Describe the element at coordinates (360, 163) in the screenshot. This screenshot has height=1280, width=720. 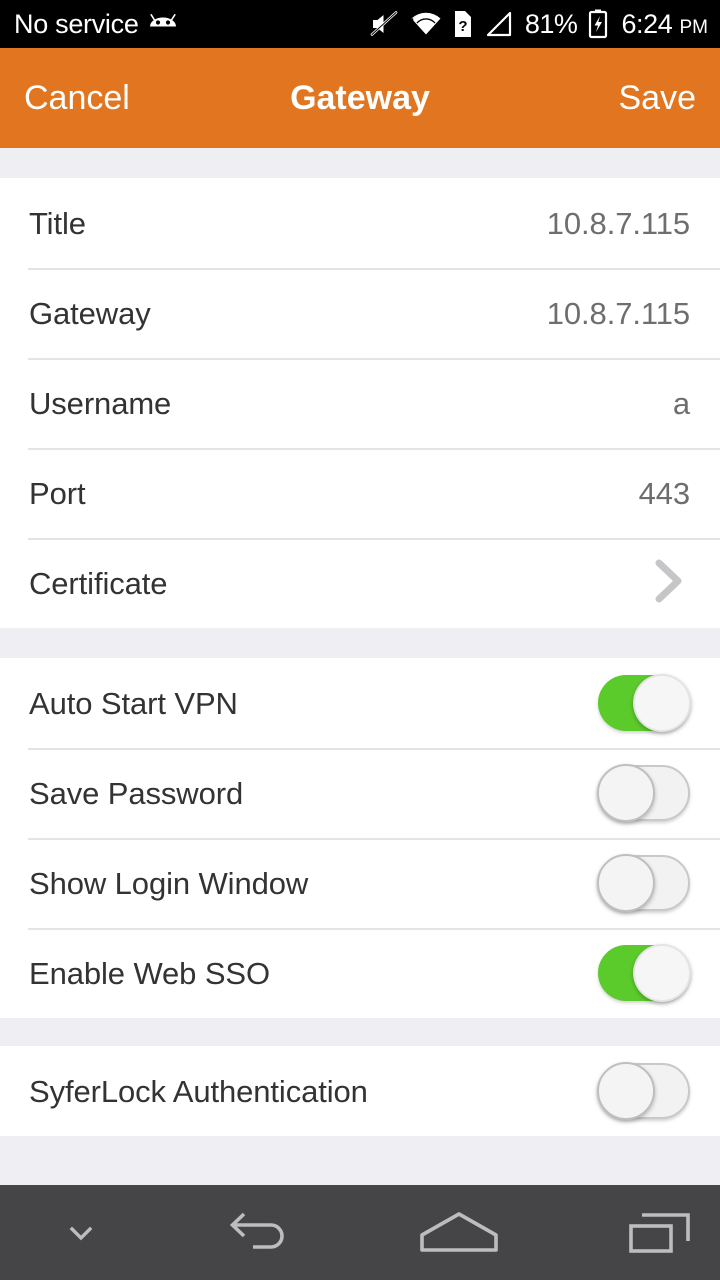
I see `section-gap-top` at that location.